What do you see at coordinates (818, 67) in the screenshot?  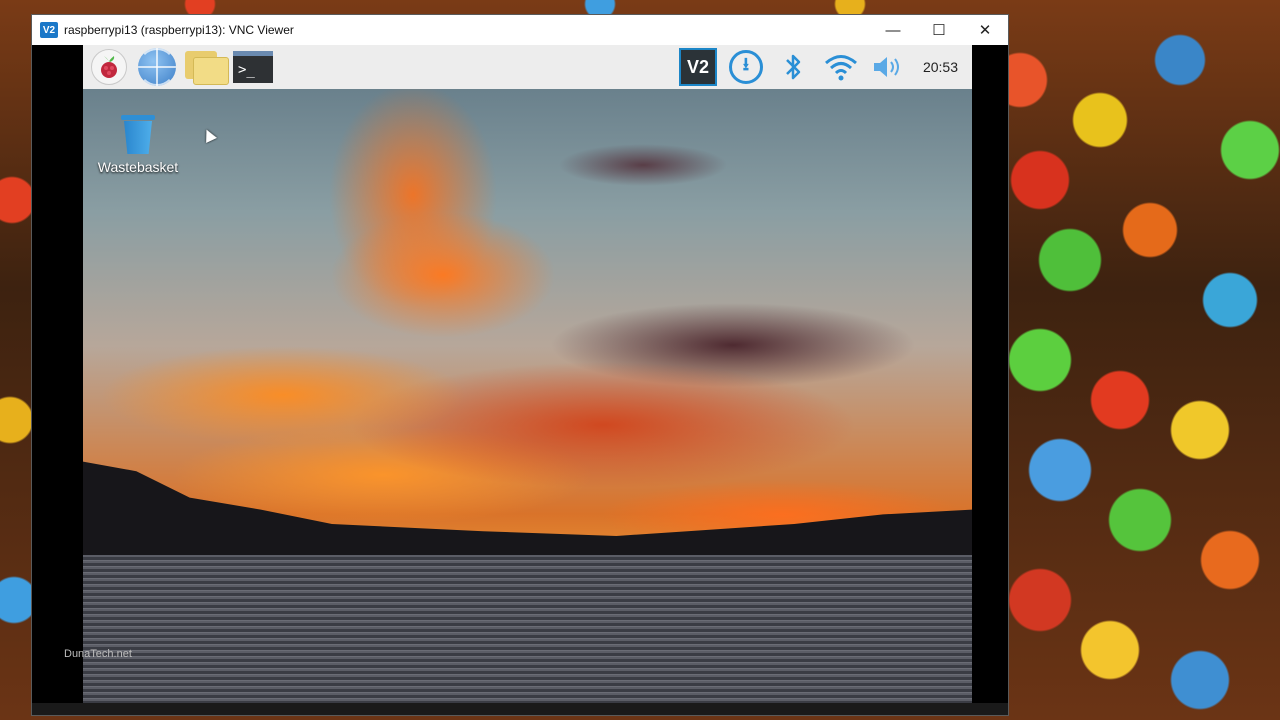 I see `system-tray: V2 ⭳ 20:53` at bounding box center [818, 67].